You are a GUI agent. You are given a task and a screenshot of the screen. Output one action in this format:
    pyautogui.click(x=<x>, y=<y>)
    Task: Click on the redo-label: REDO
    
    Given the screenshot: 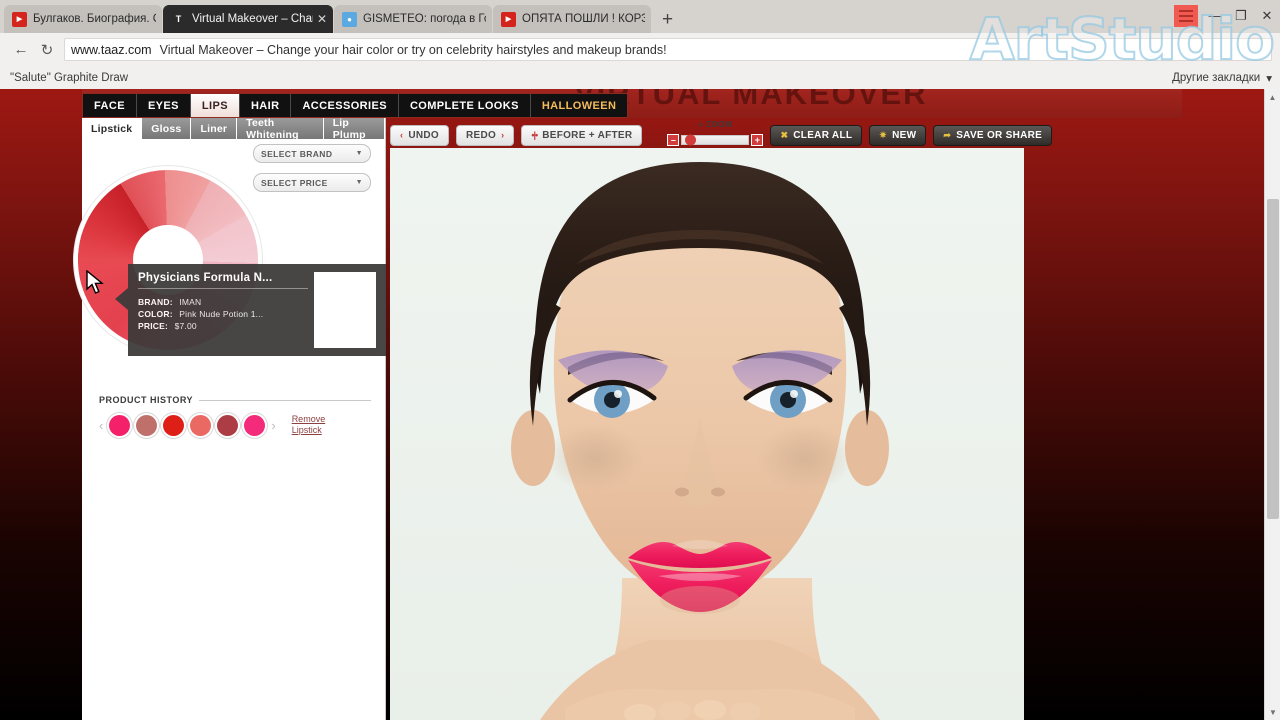 What is the action you would take?
    pyautogui.click(x=481, y=135)
    